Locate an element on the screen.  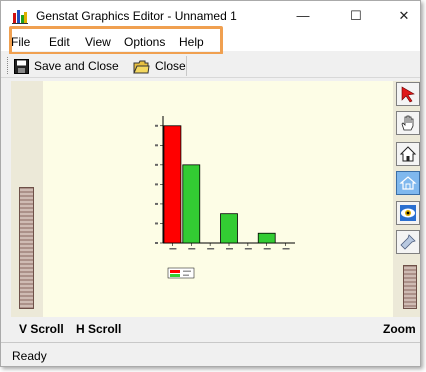
home-view-icon is located at coordinates (408, 154).